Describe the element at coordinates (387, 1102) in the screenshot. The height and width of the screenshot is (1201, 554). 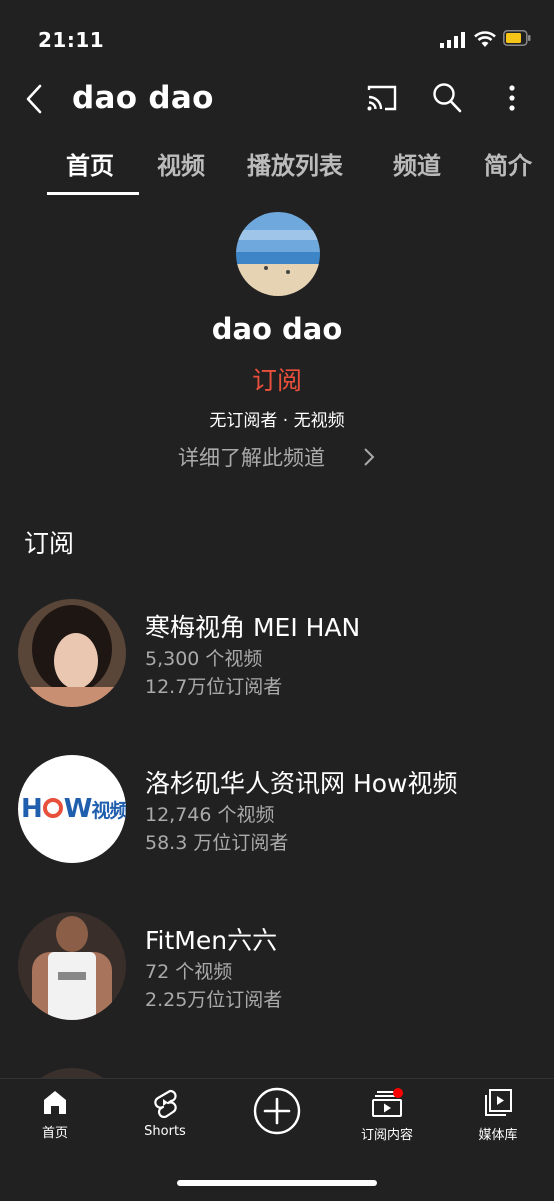
I see `subscriptions-icon` at that location.